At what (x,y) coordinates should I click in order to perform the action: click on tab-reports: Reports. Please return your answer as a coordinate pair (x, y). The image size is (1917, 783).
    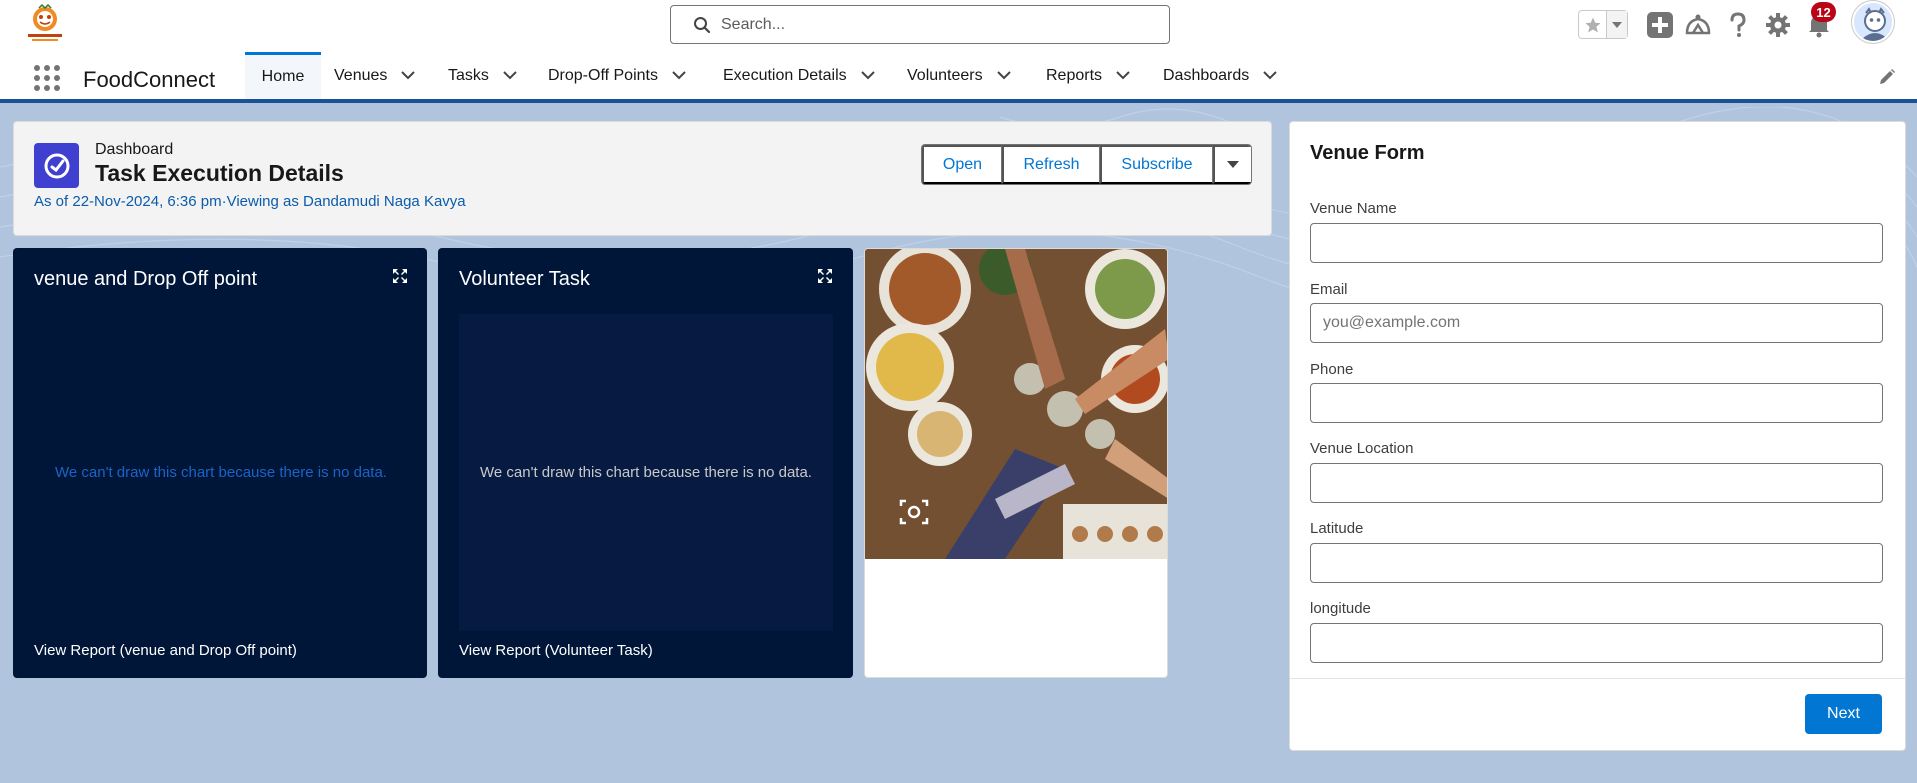
    Looking at the image, I should click on (1088, 75).